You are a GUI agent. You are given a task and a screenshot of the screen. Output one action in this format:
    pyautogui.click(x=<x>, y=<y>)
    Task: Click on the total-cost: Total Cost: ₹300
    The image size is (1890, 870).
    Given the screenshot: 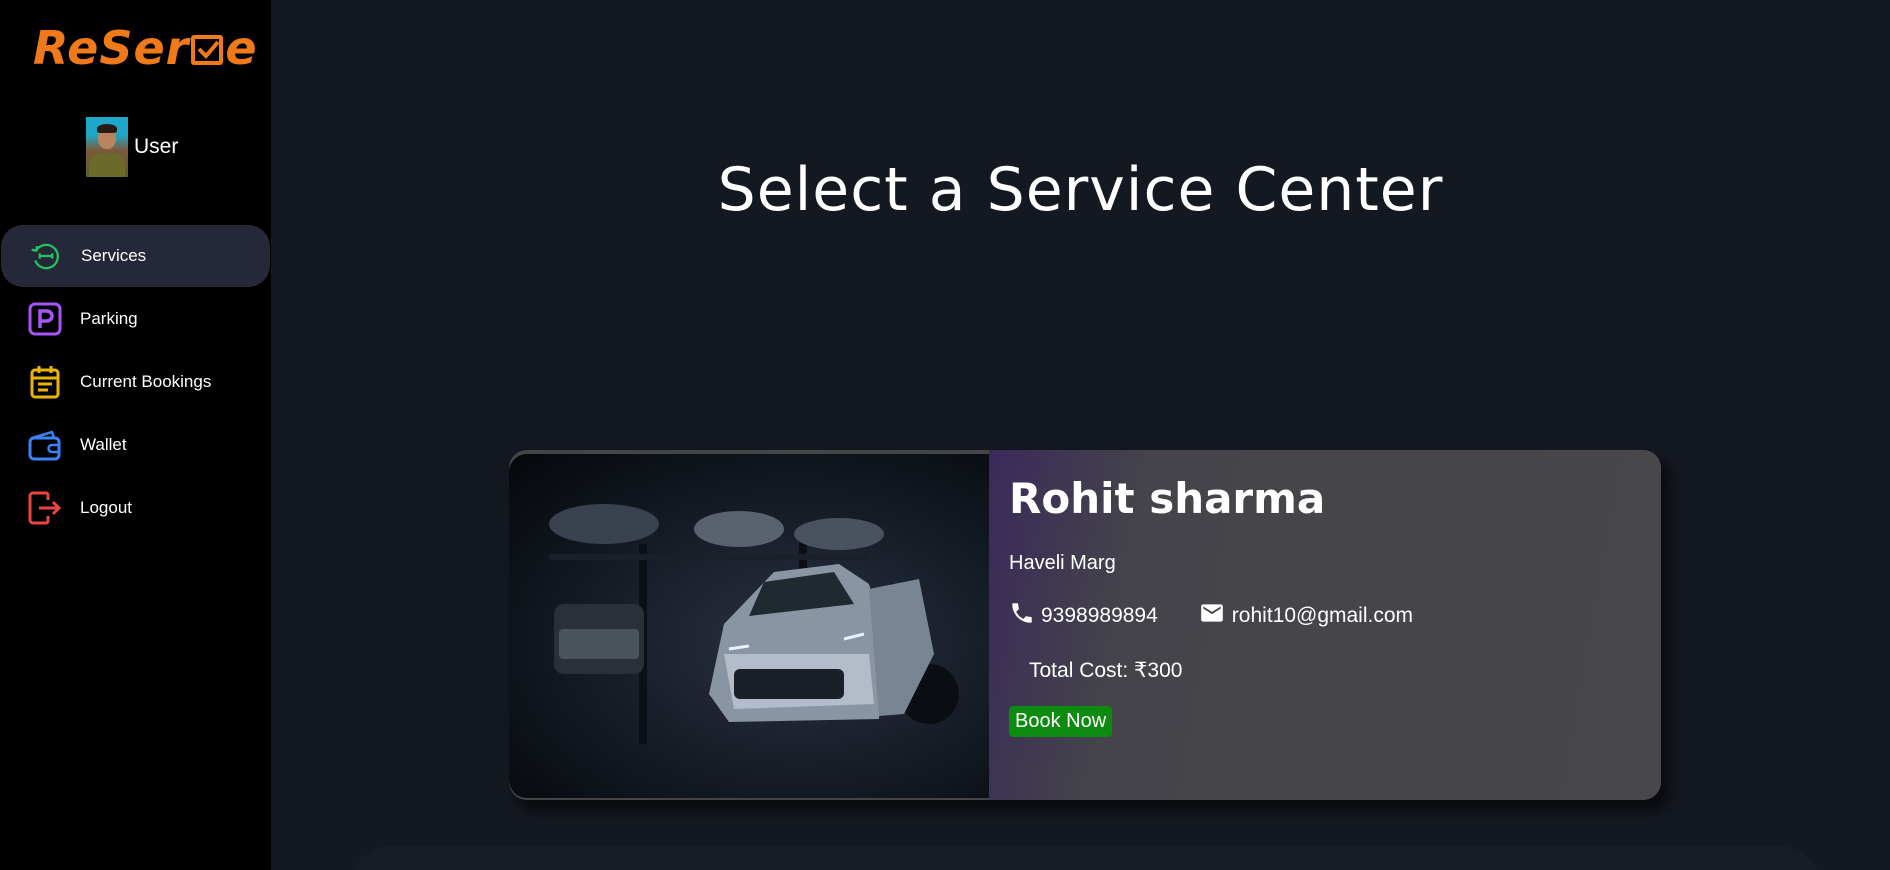 What is the action you would take?
    pyautogui.click(x=1106, y=670)
    